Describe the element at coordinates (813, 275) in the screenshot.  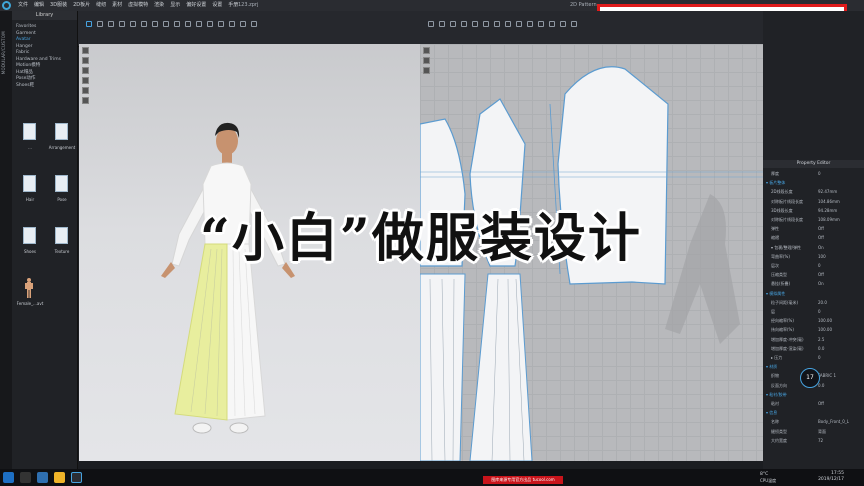
I see `property-row: 压缩类型 Off` at that location.